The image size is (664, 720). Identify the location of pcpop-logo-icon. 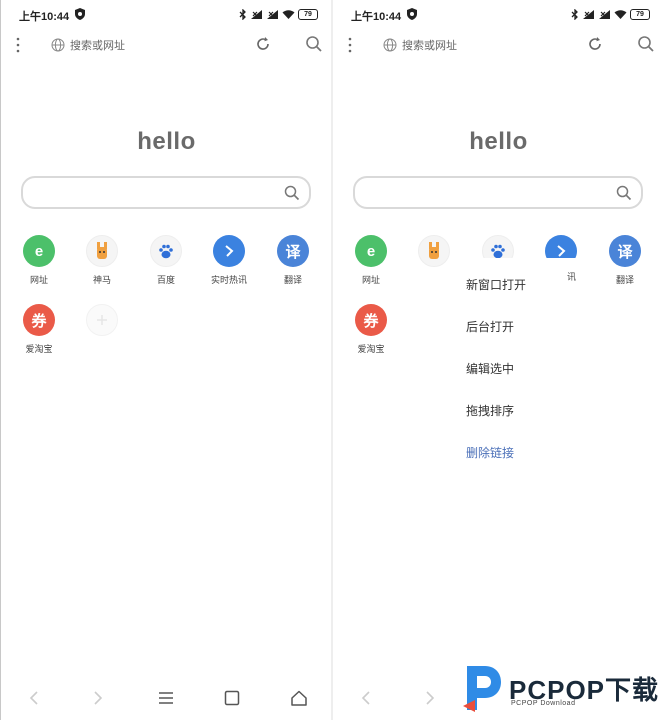
(482, 689).